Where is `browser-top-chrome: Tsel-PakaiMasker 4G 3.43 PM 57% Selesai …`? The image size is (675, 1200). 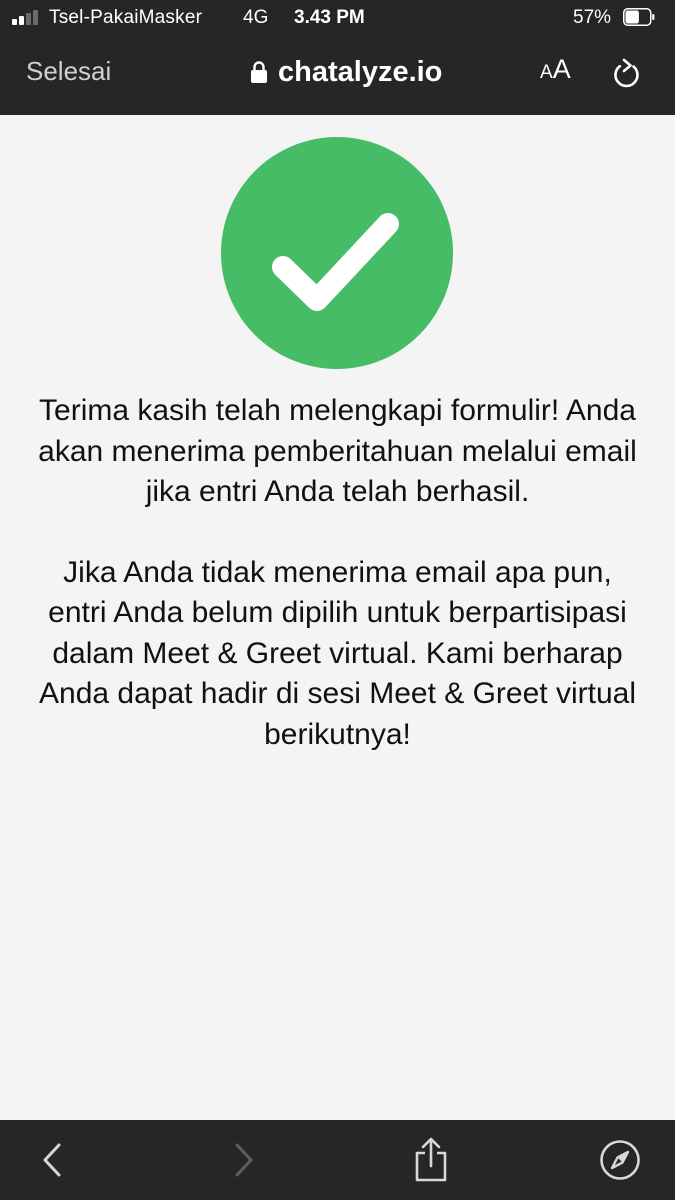
browser-top-chrome: Tsel-PakaiMasker 4G 3.43 PM 57% Selesai … is located at coordinates (337, 57).